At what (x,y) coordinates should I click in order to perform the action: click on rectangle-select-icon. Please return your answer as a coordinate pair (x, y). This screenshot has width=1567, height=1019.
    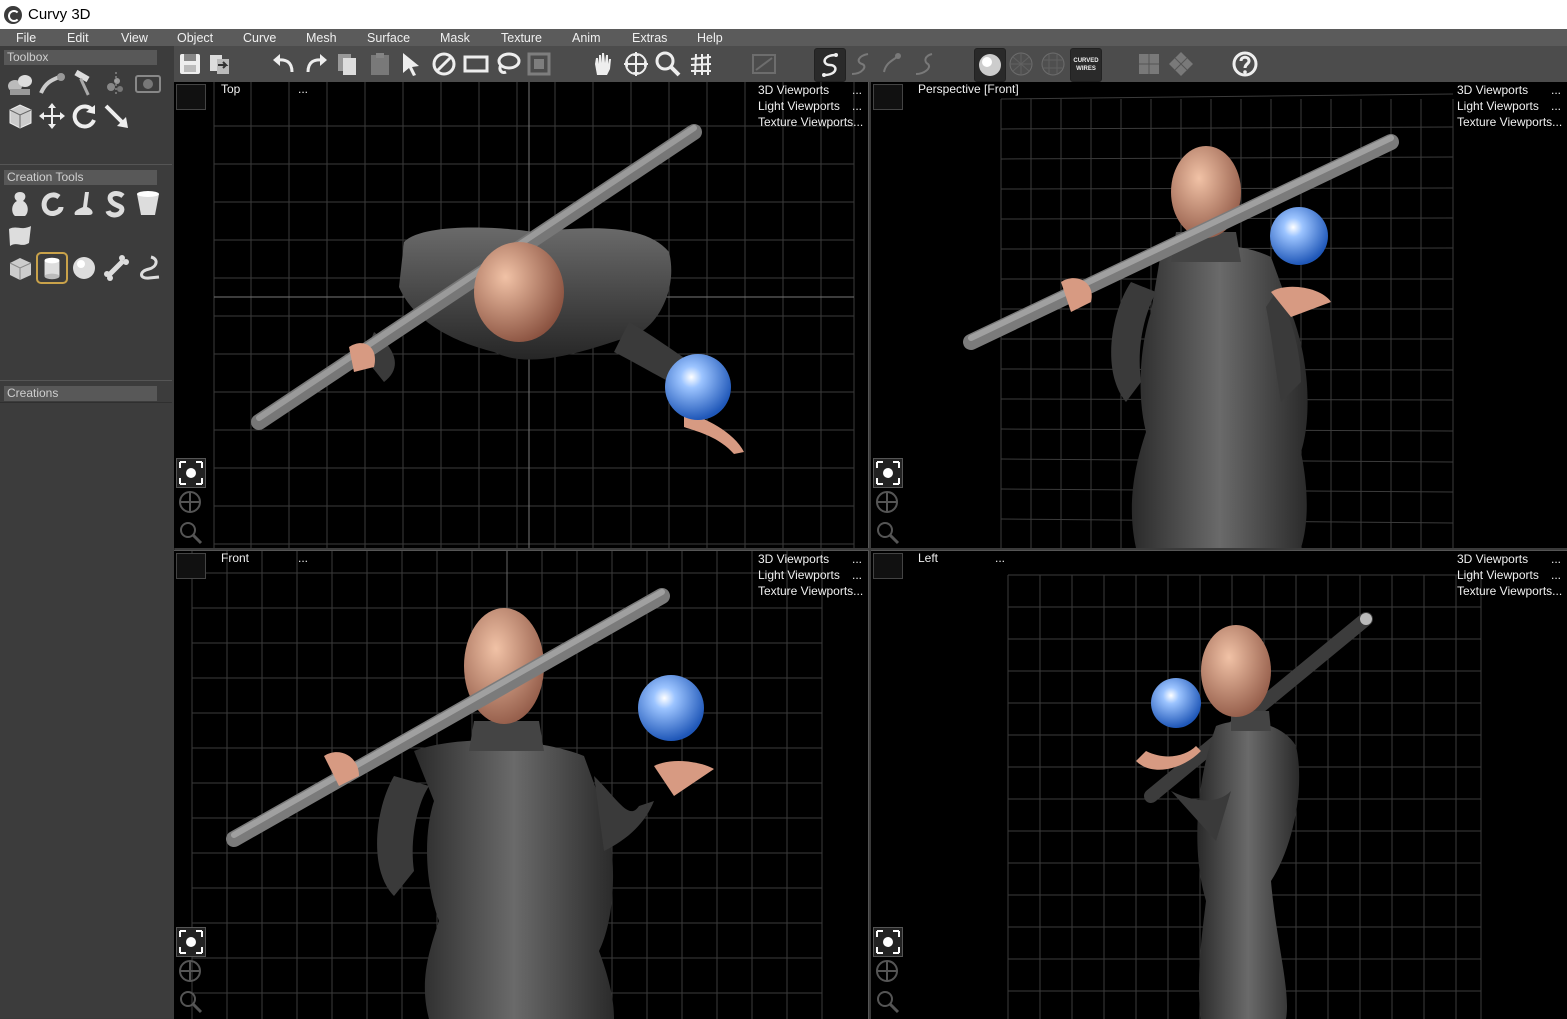
    Looking at the image, I should click on (476, 64).